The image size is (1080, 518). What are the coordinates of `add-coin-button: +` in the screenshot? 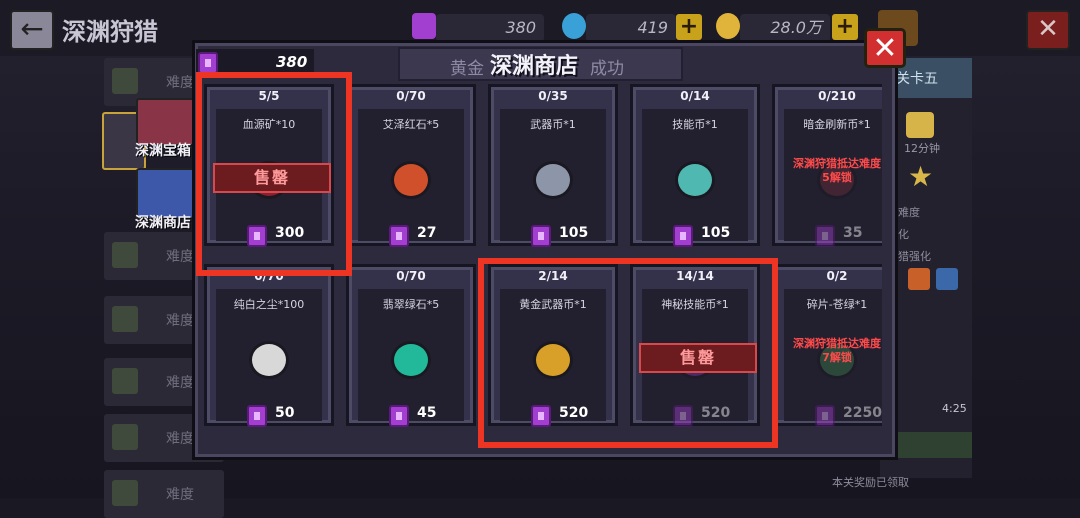 It's located at (845, 27).